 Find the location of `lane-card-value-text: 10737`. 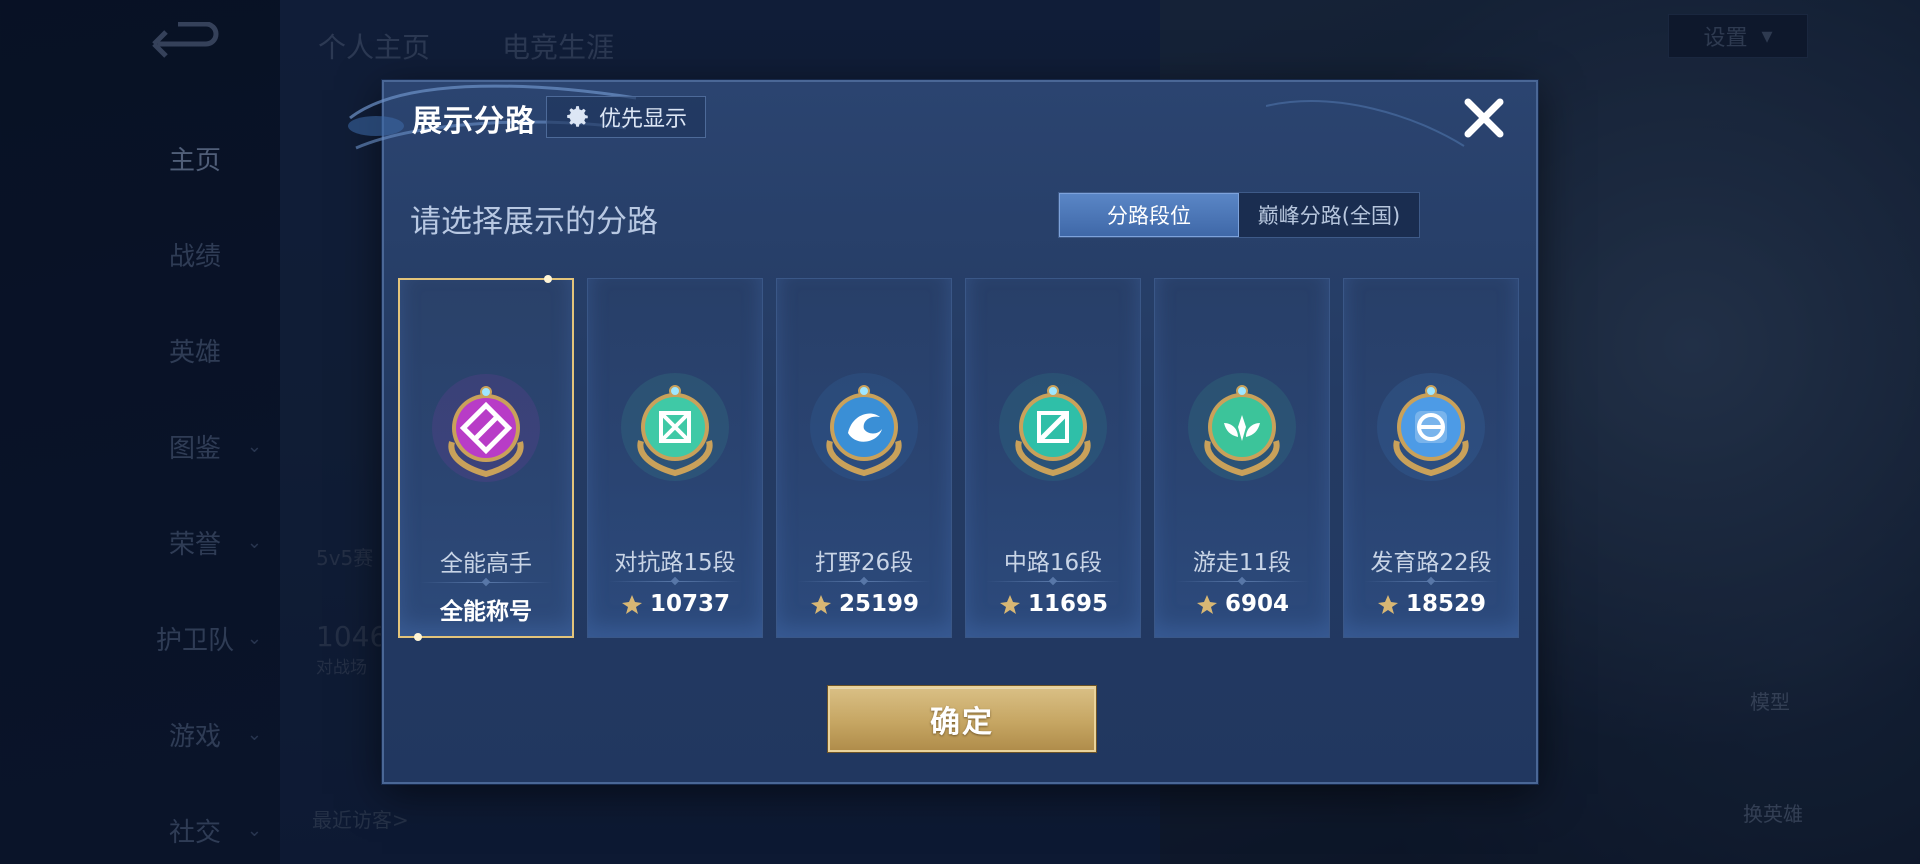

lane-card-value-text: 10737 is located at coordinates (690, 604).